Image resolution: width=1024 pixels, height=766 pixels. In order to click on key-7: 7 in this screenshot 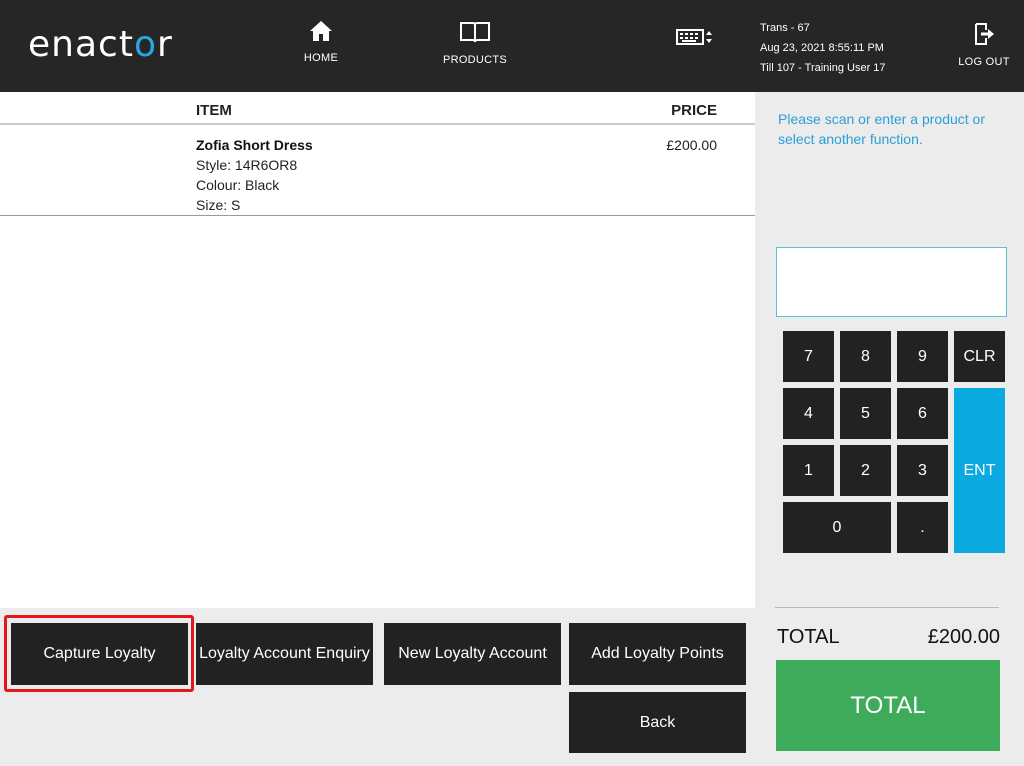, I will do `click(808, 356)`.